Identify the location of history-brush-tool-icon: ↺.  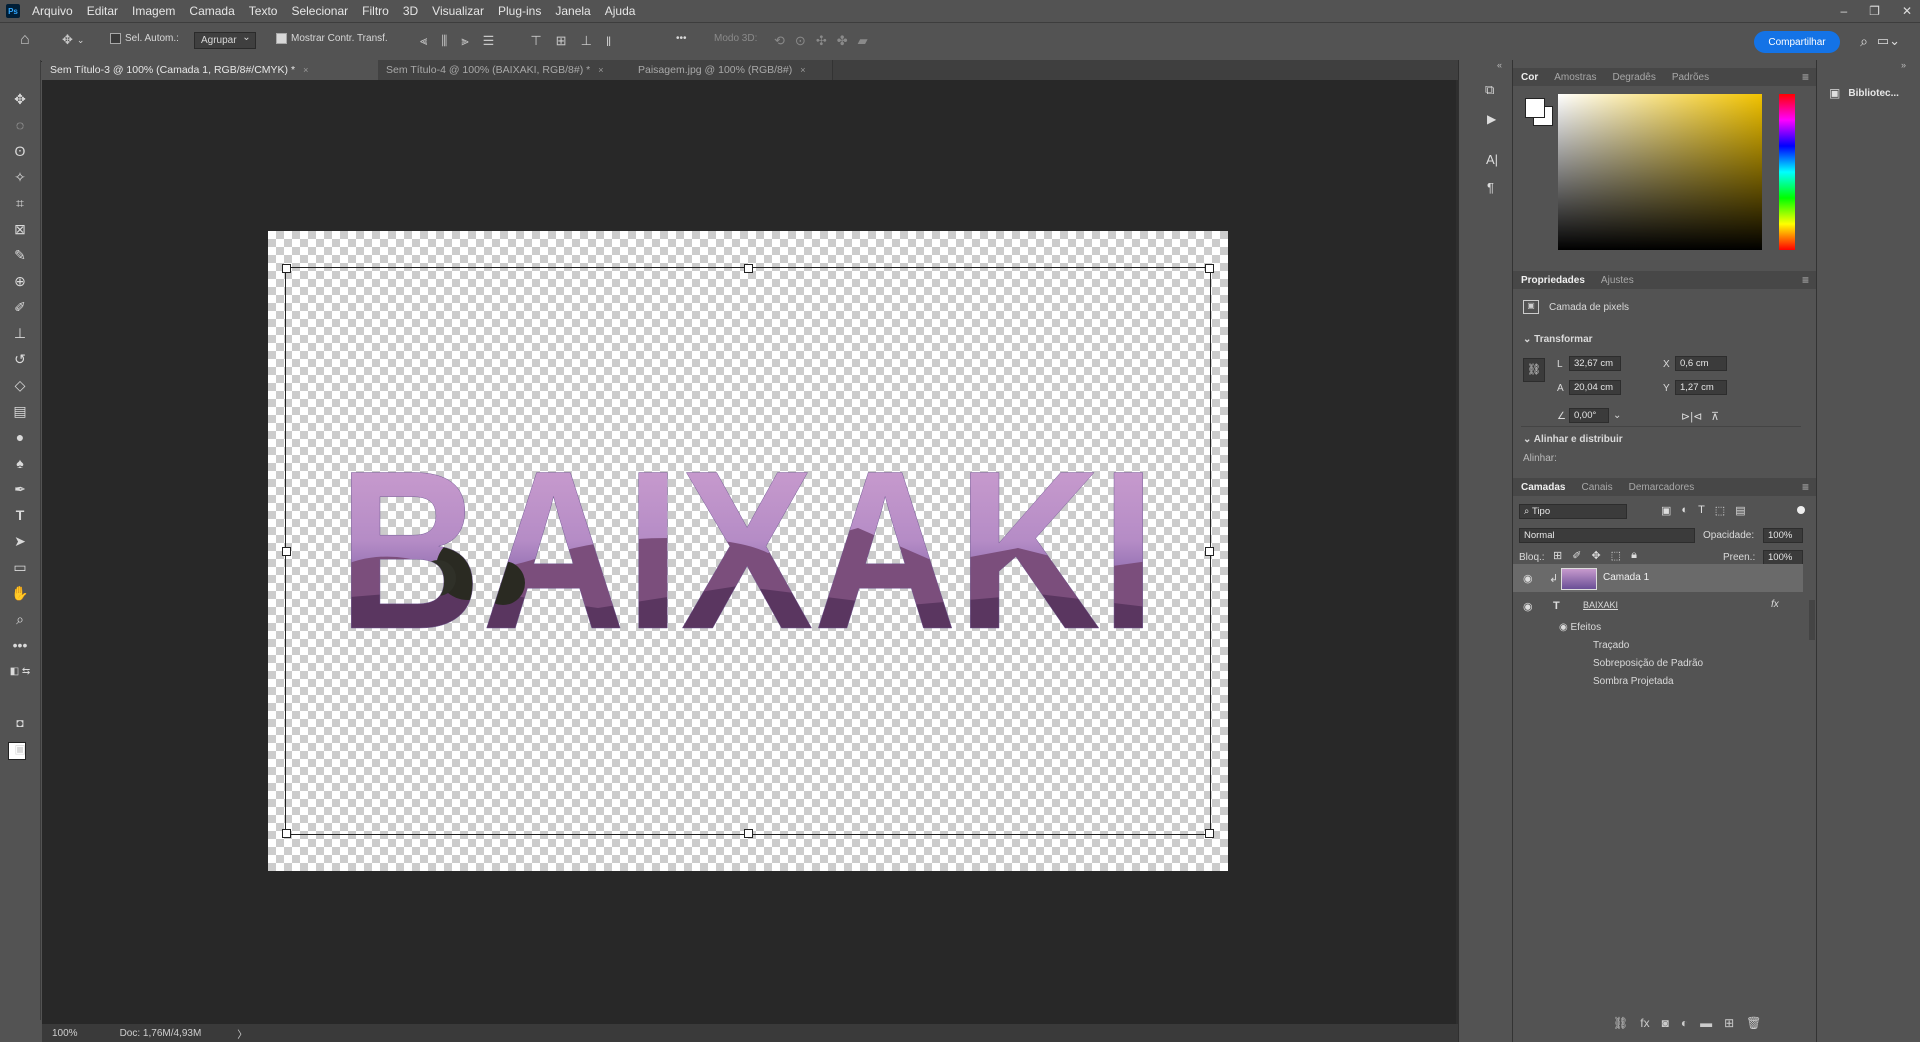
(20, 359).